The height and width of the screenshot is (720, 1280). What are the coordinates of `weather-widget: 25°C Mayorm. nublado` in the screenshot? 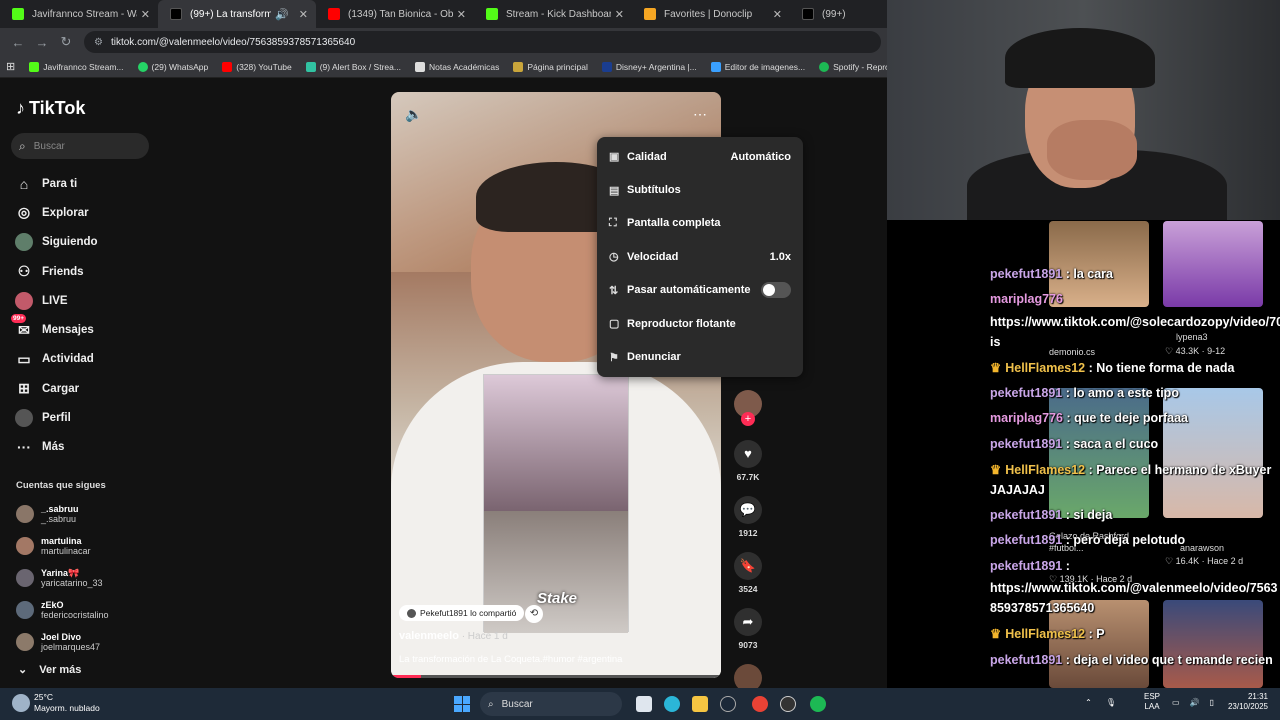 It's located at (56, 703).